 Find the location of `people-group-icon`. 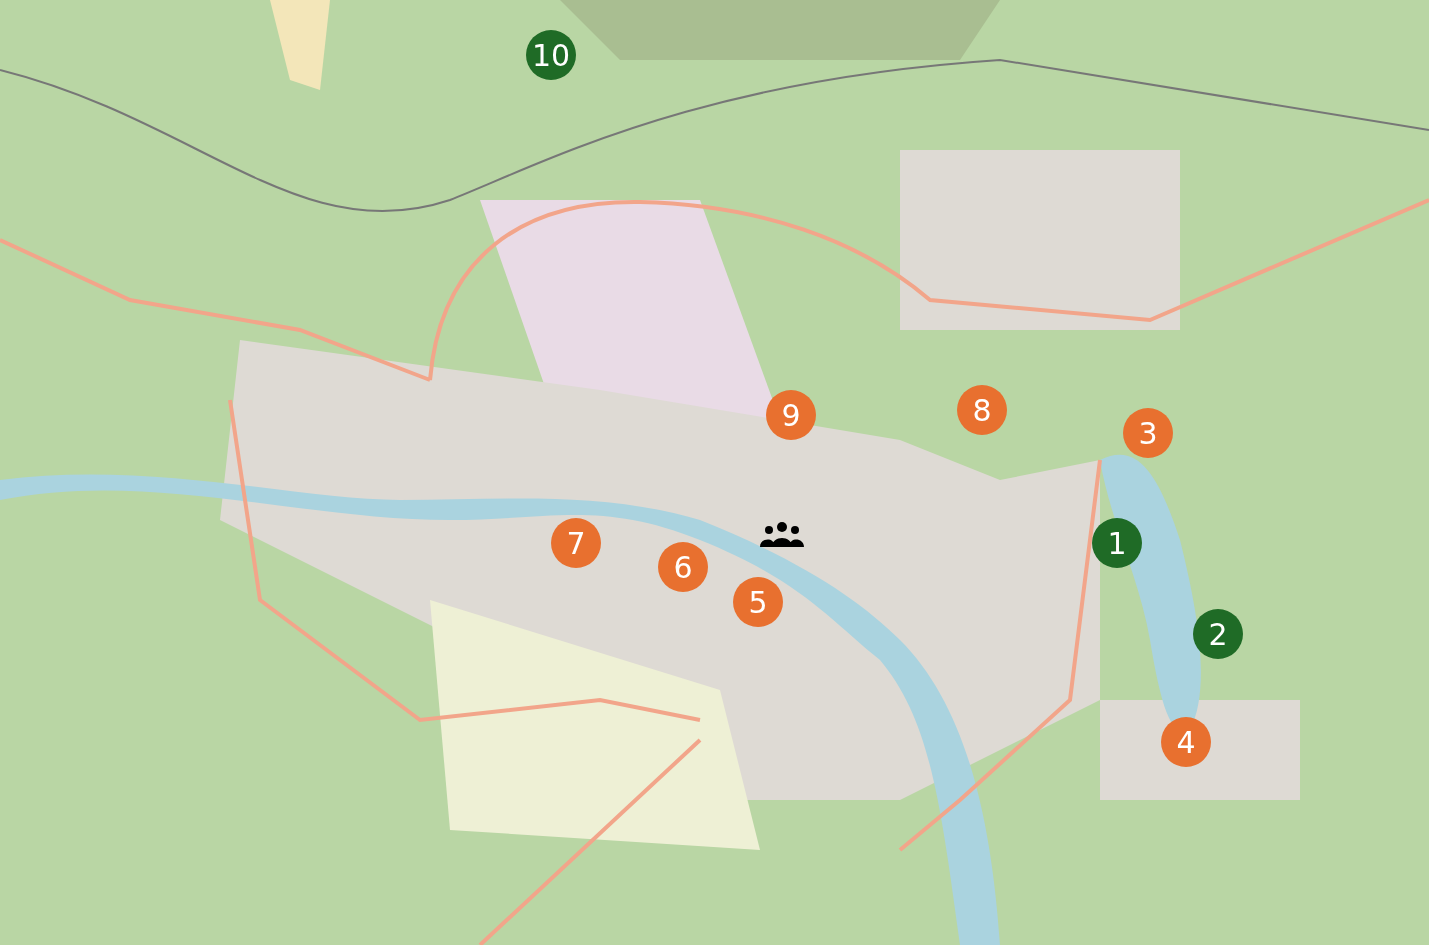

people-group-icon is located at coordinates (782, 534).